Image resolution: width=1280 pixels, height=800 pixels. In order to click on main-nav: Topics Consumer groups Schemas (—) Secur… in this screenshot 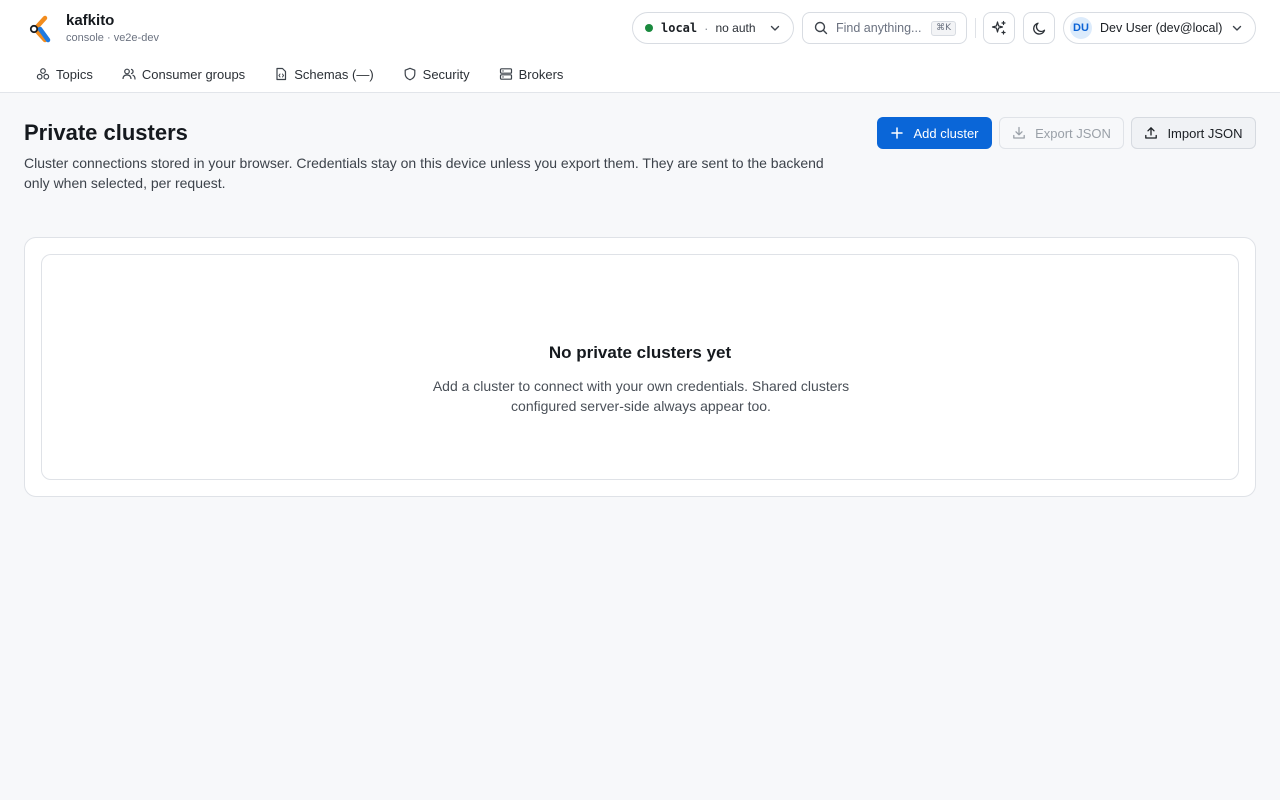, I will do `click(314, 74)`.